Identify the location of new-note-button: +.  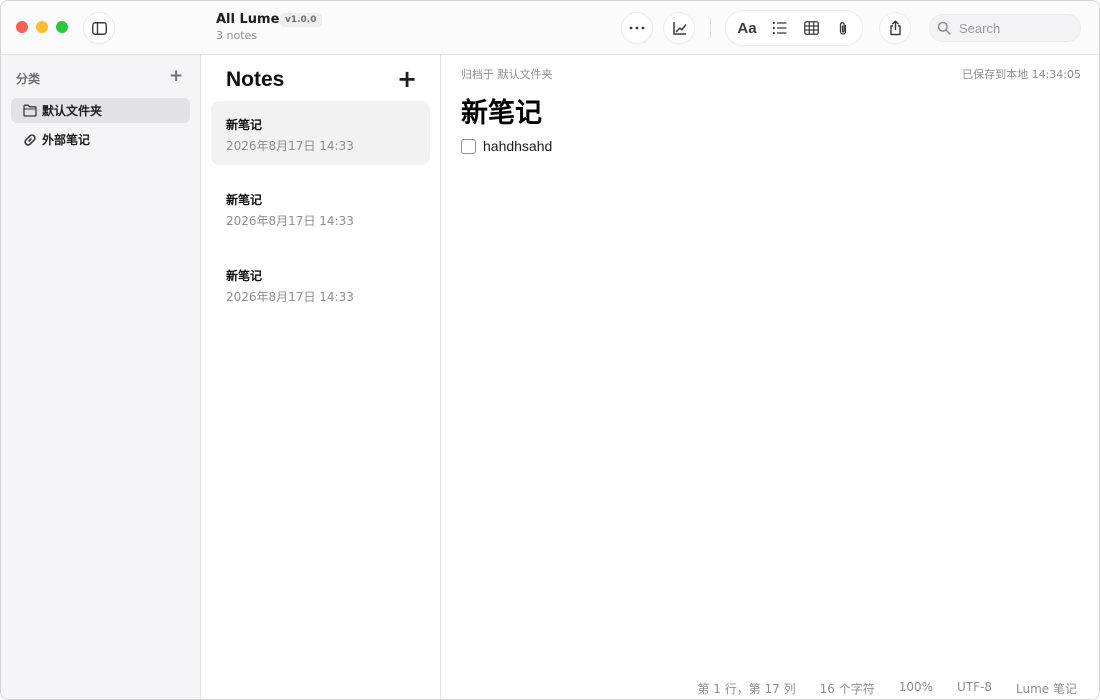
(407, 79).